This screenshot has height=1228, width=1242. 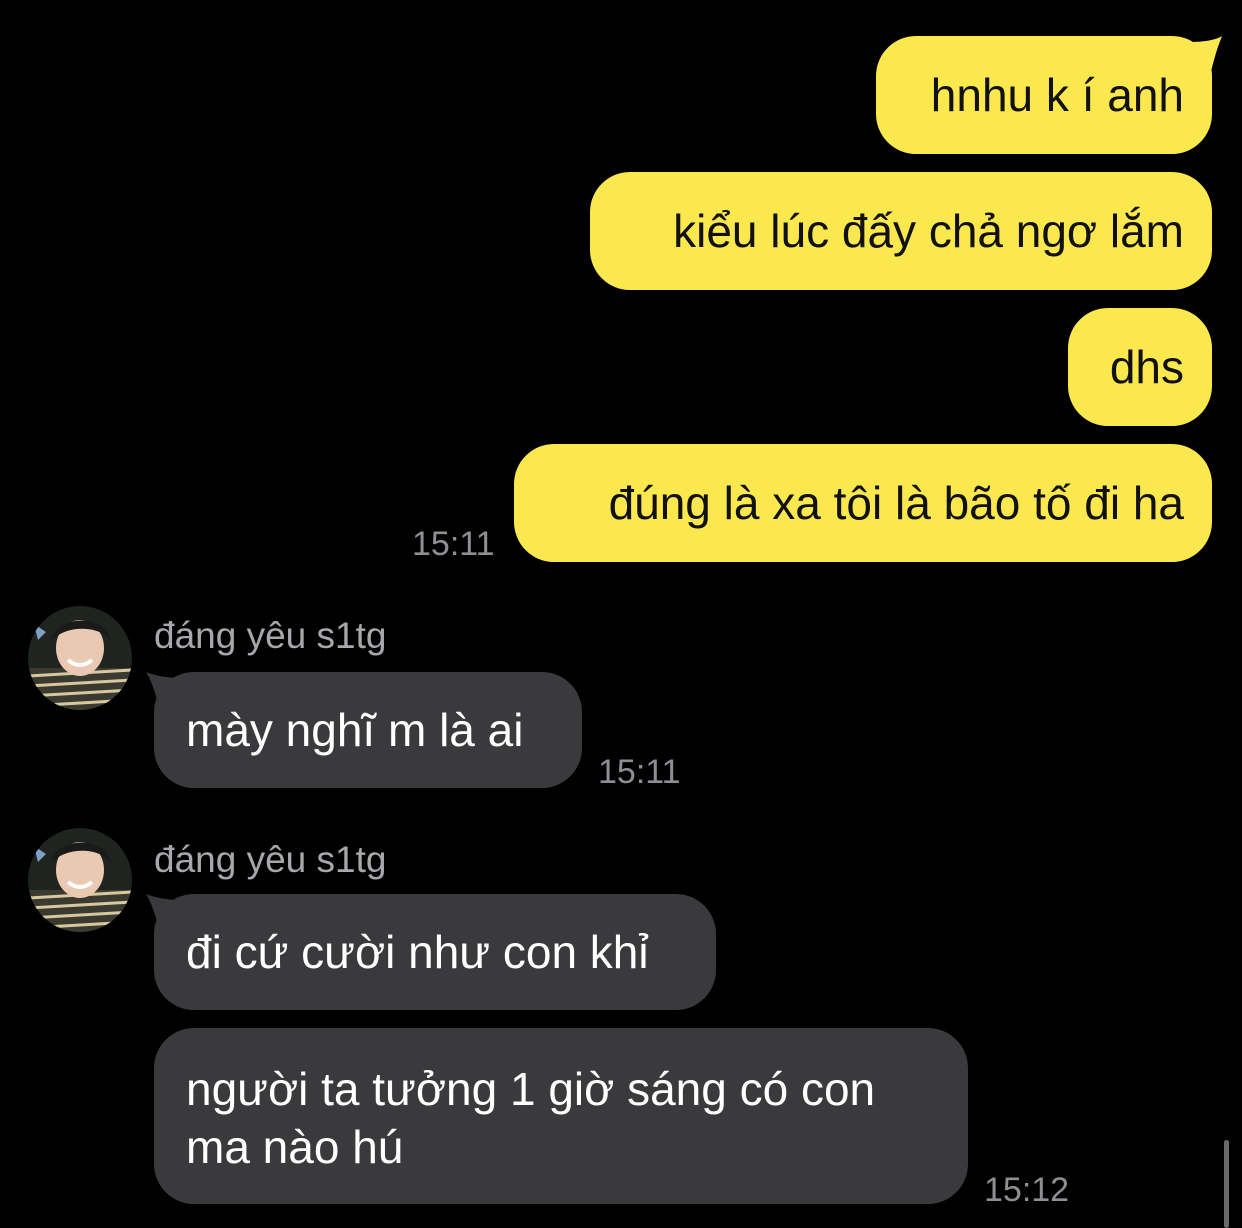 I want to click on outgoing-message: đúng là xa tôi là bão tố đi ha, so click(x=863, y=503).